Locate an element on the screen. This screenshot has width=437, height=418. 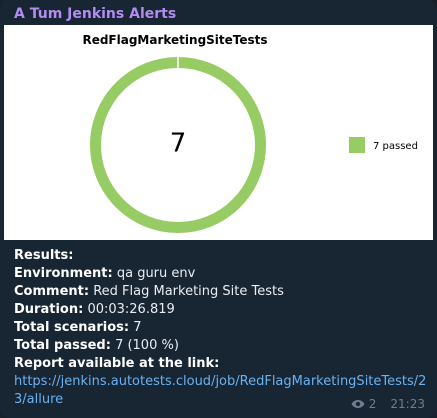
center-value-label: 7 is located at coordinates (178, 144).